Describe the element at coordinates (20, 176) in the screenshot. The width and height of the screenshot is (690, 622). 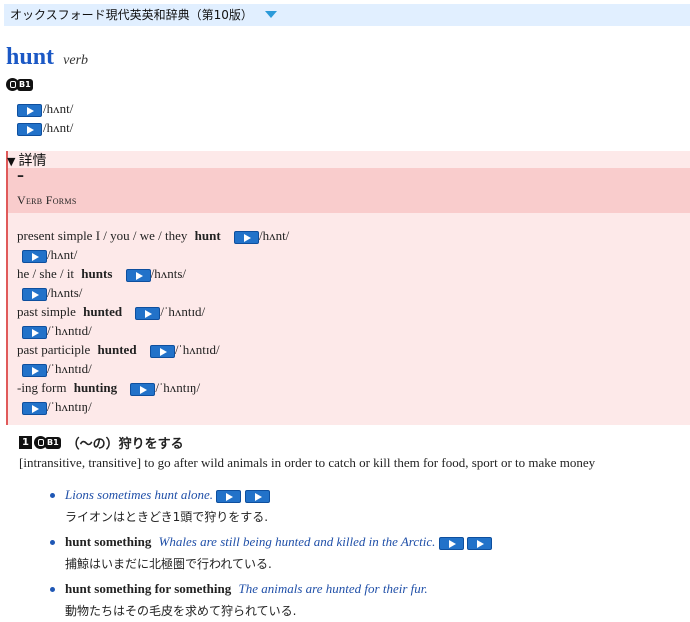
I see `collapse-dash: –` at that location.